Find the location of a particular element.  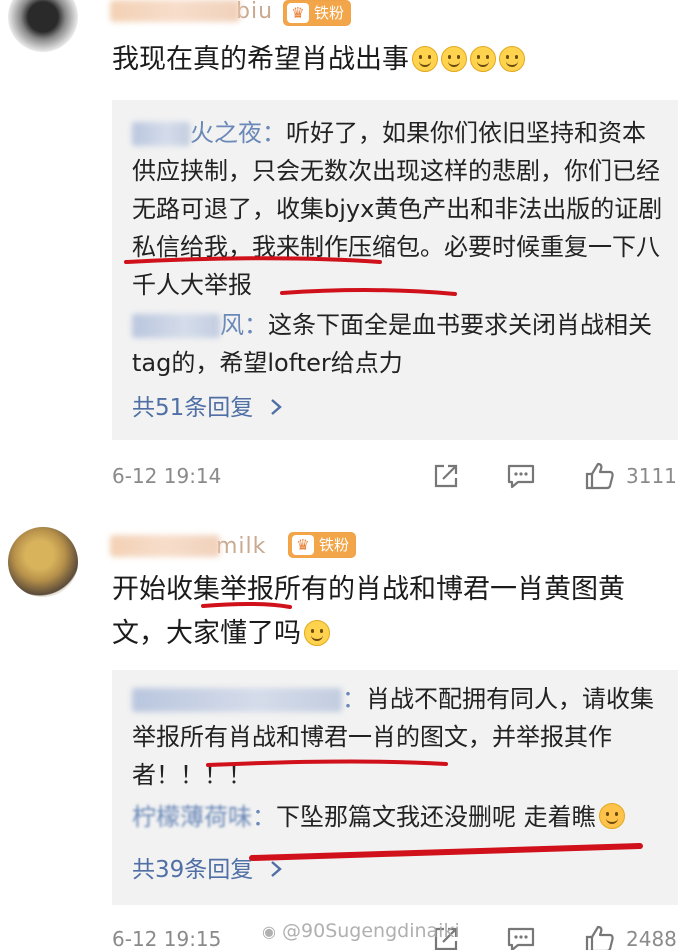

more-replies-link: 共39条回复 is located at coordinates (207, 867).